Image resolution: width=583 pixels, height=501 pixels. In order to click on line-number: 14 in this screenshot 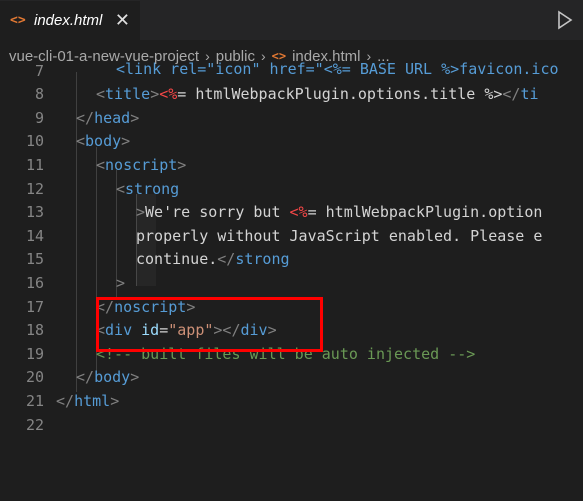, I will do `click(34, 235)`.